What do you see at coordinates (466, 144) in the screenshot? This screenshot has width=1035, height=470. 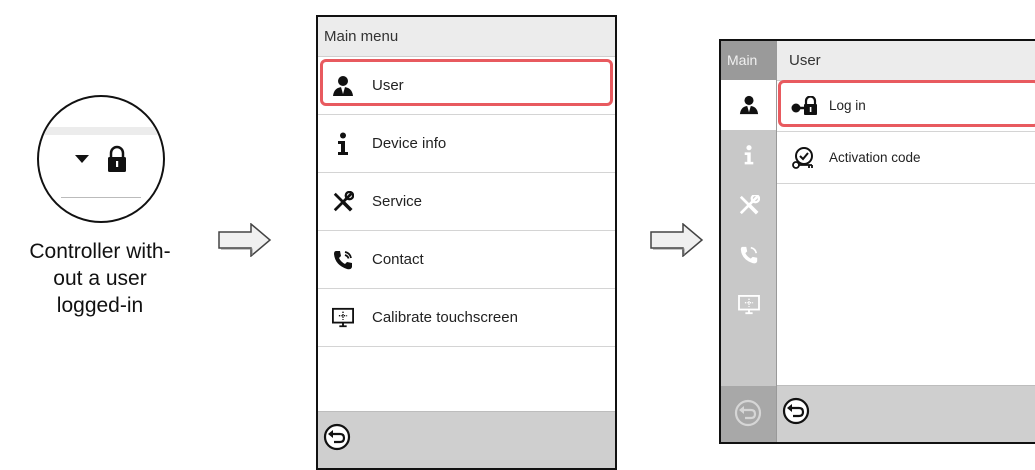 I see `menu-item-device-info: Device info` at bounding box center [466, 144].